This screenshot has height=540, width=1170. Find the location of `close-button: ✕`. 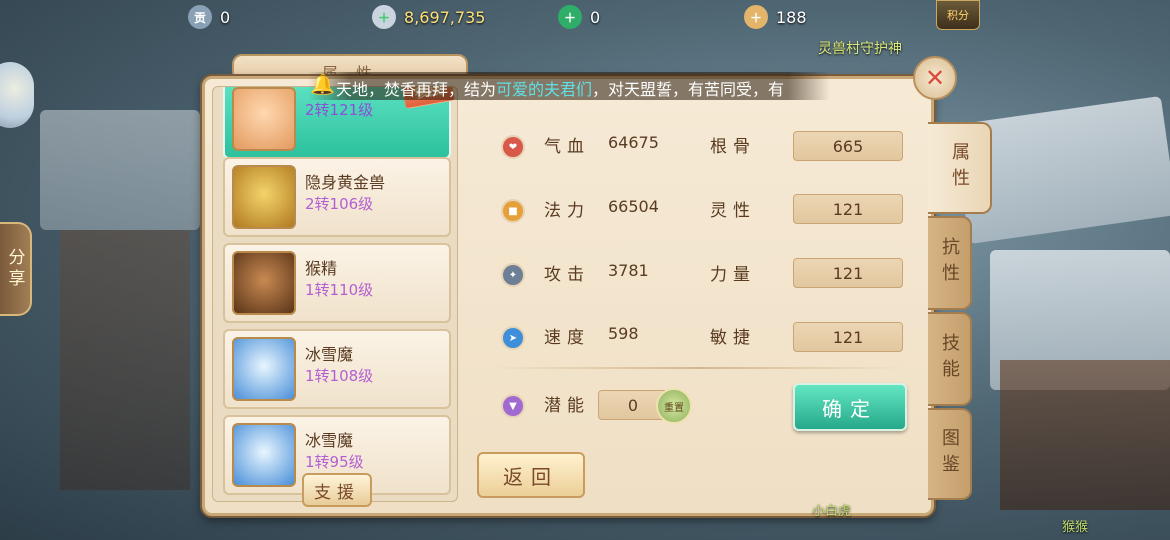

close-button: ✕ is located at coordinates (935, 78).